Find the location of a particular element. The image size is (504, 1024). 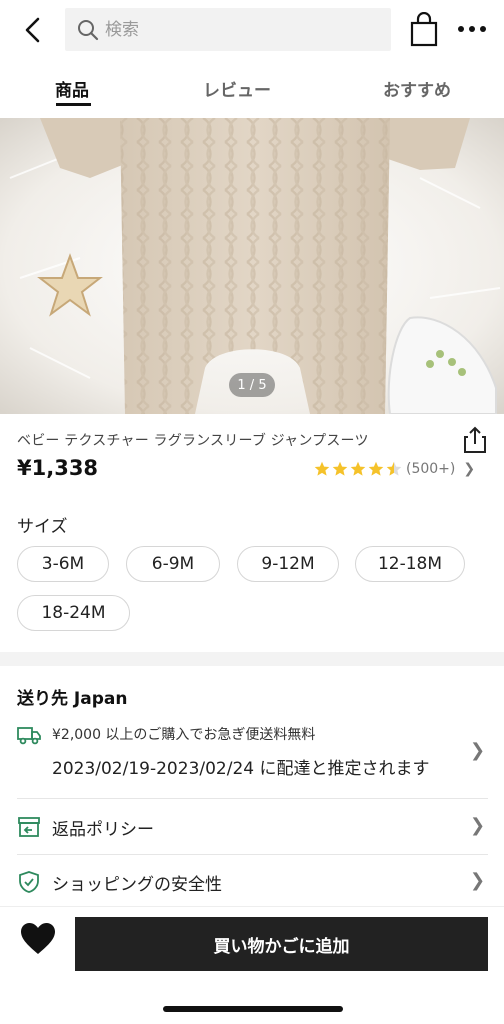

cart-button is located at coordinates (424, 29).